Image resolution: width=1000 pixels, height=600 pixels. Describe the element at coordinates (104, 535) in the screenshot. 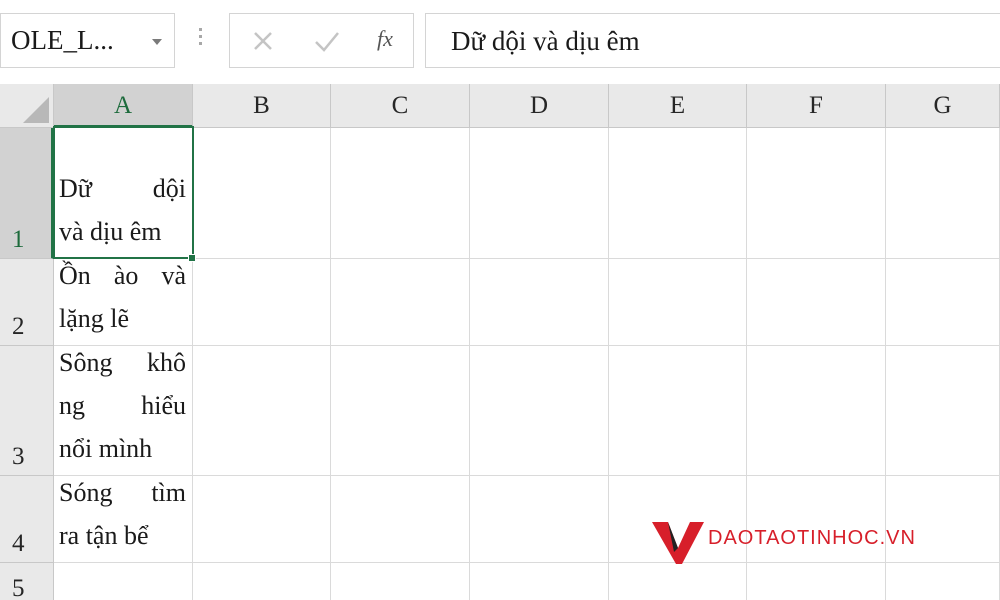

I see `cell-line: ra tận bể` at that location.